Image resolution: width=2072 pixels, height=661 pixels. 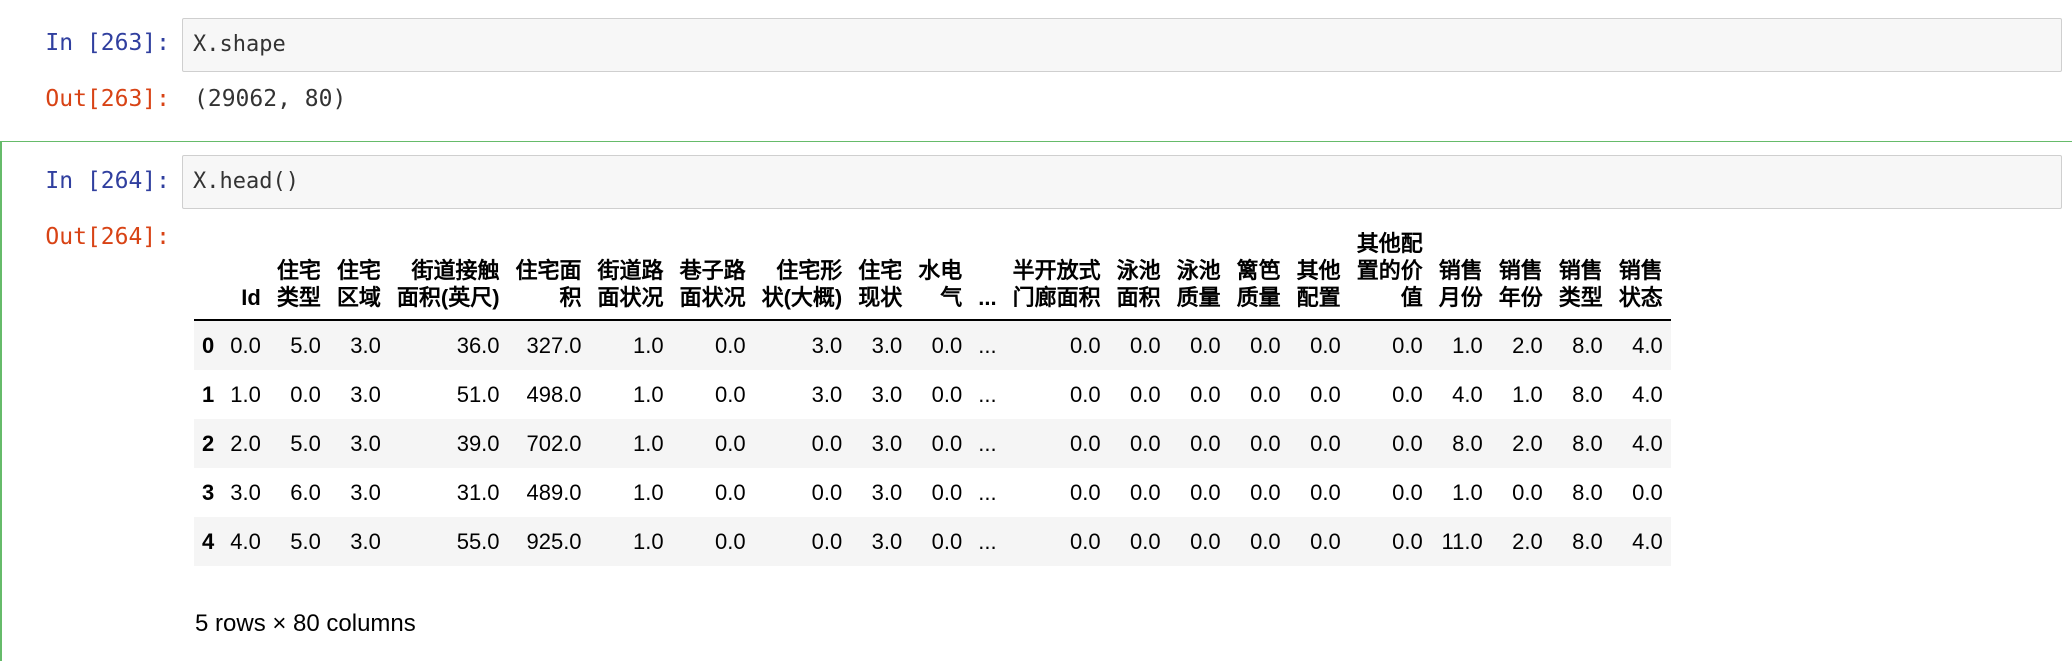 I want to click on row-index: 1, so click(x=208, y=394).